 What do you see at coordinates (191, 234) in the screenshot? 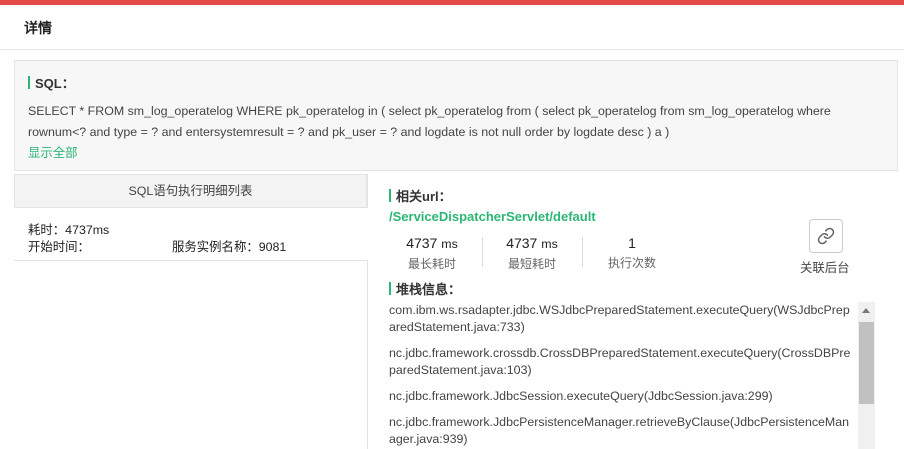
I see `execution-list-item: 耗时：4737ms 开始时间： 服务实例名称：9081` at bounding box center [191, 234].